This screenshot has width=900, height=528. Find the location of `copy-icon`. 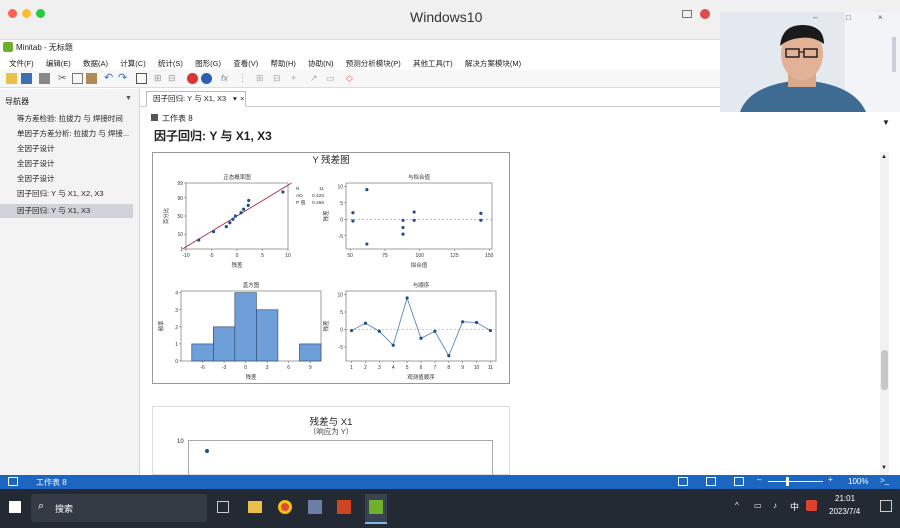

copy-icon is located at coordinates (77, 78).